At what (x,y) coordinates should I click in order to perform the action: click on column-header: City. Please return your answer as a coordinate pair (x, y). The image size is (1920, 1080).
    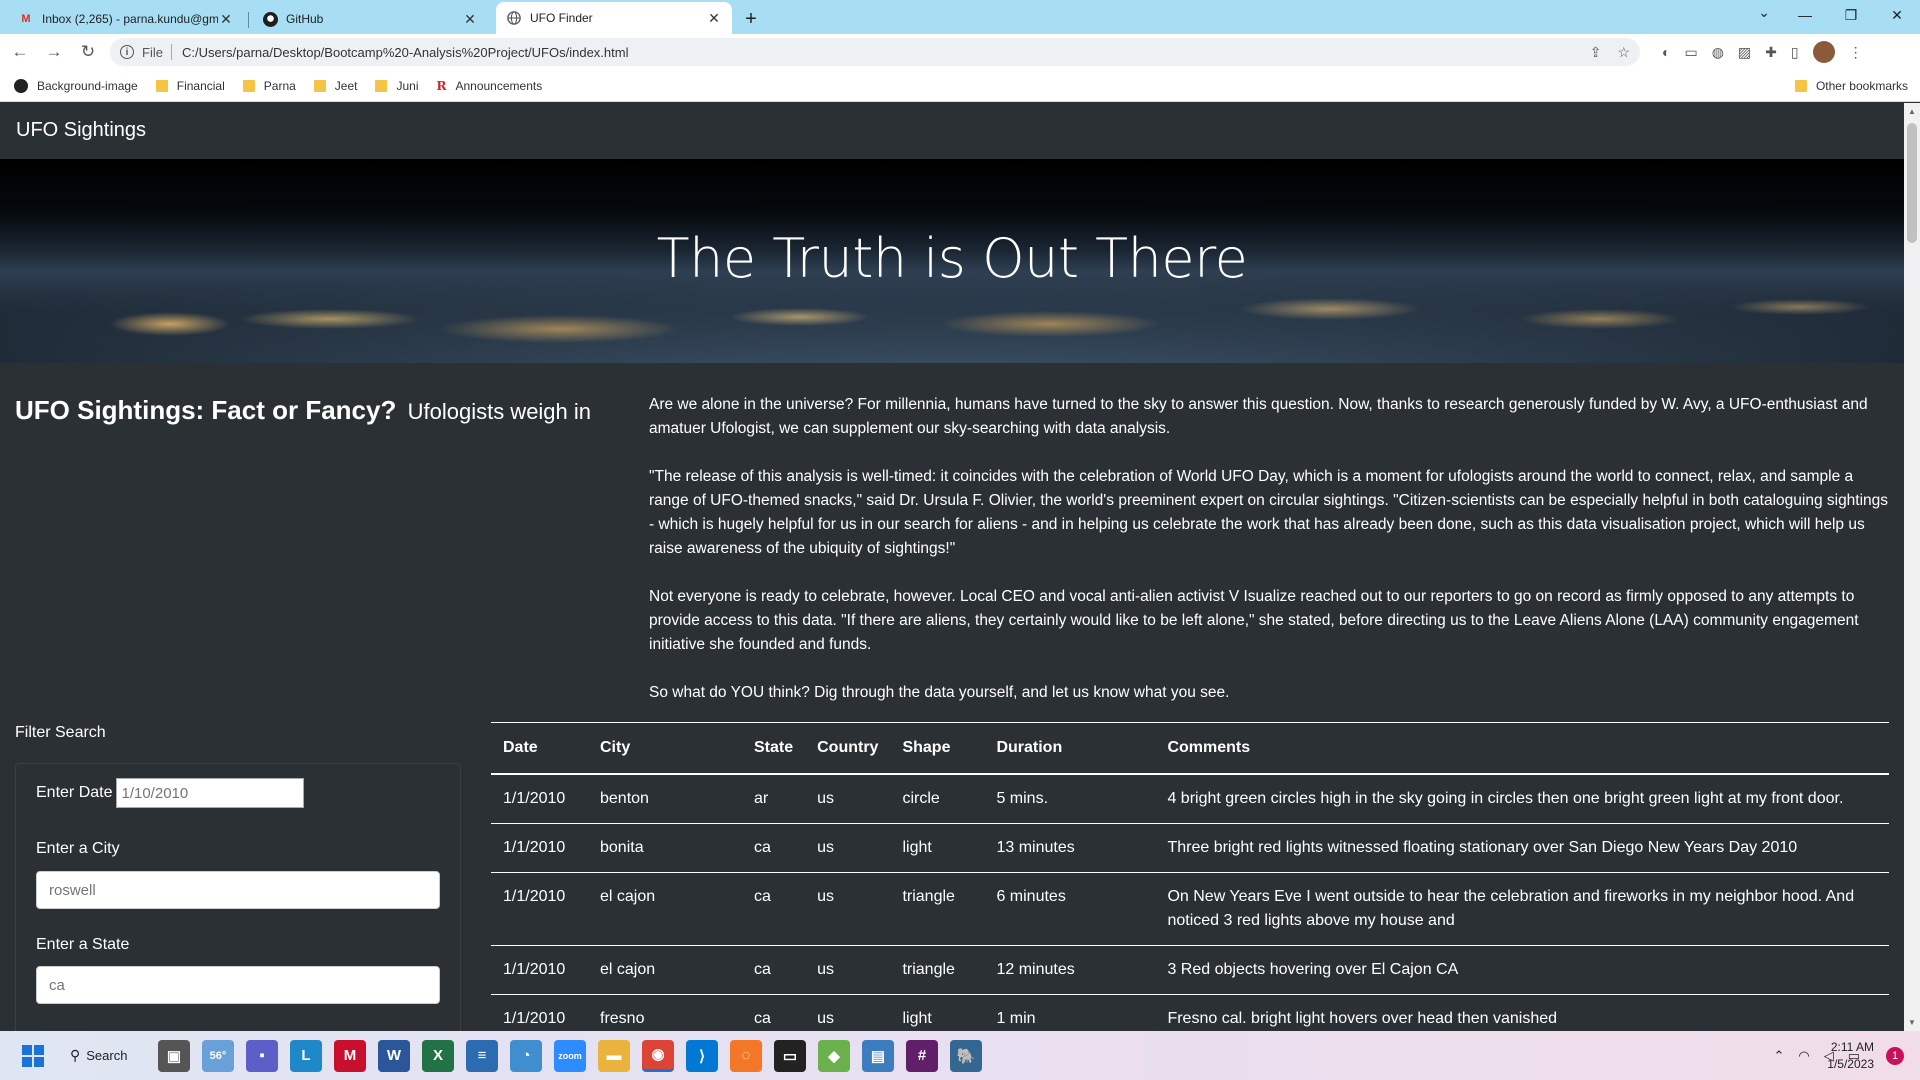
    Looking at the image, I should click on (665, 748).